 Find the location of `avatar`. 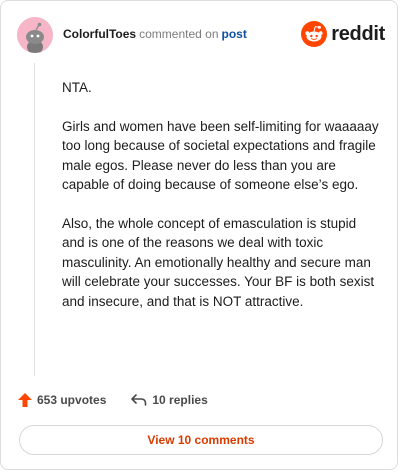

avatar is located at coordinates (35, 35).